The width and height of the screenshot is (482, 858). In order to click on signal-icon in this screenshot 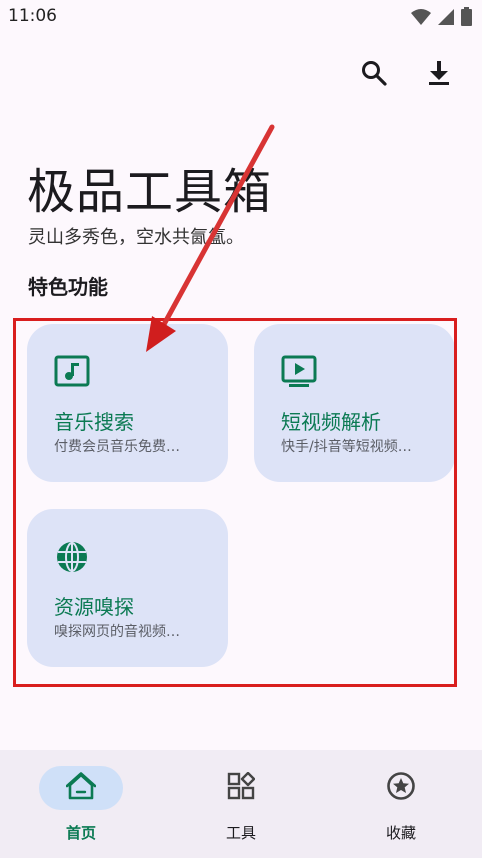, I will do `click(446, 19)`.